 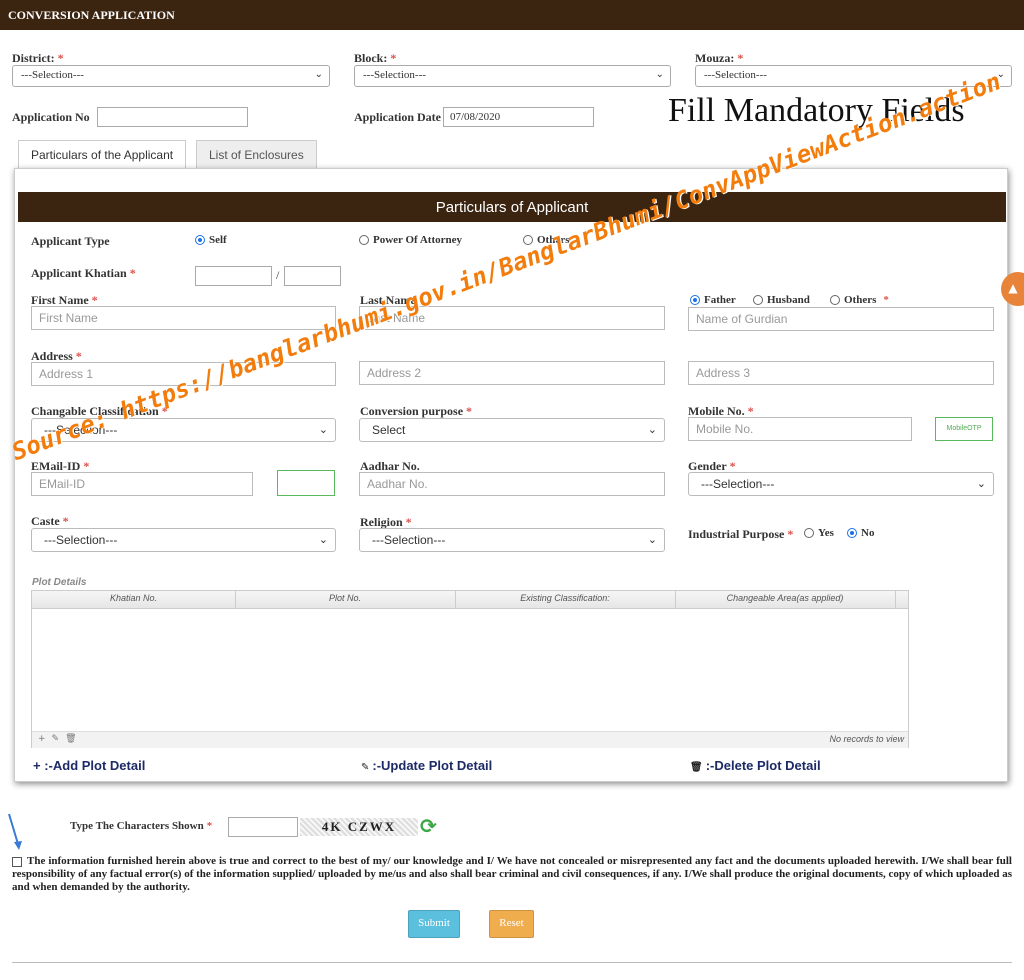 I want to click on plot-details-label: Plot Details, so click(x=59, y=582).